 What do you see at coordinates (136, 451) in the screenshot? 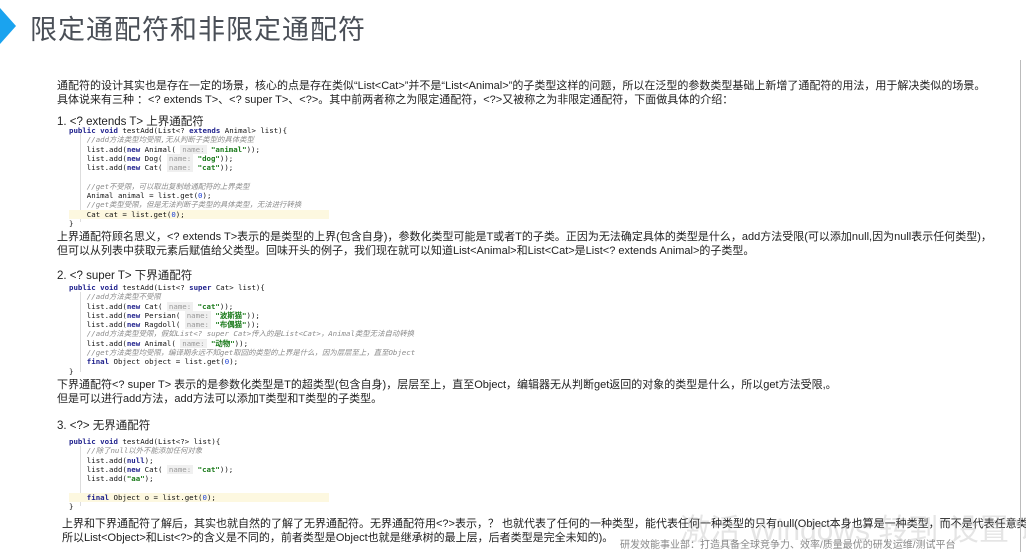
I see `code-token: //除了null以外不能添加任何对象` at bounding box center [136, 451].